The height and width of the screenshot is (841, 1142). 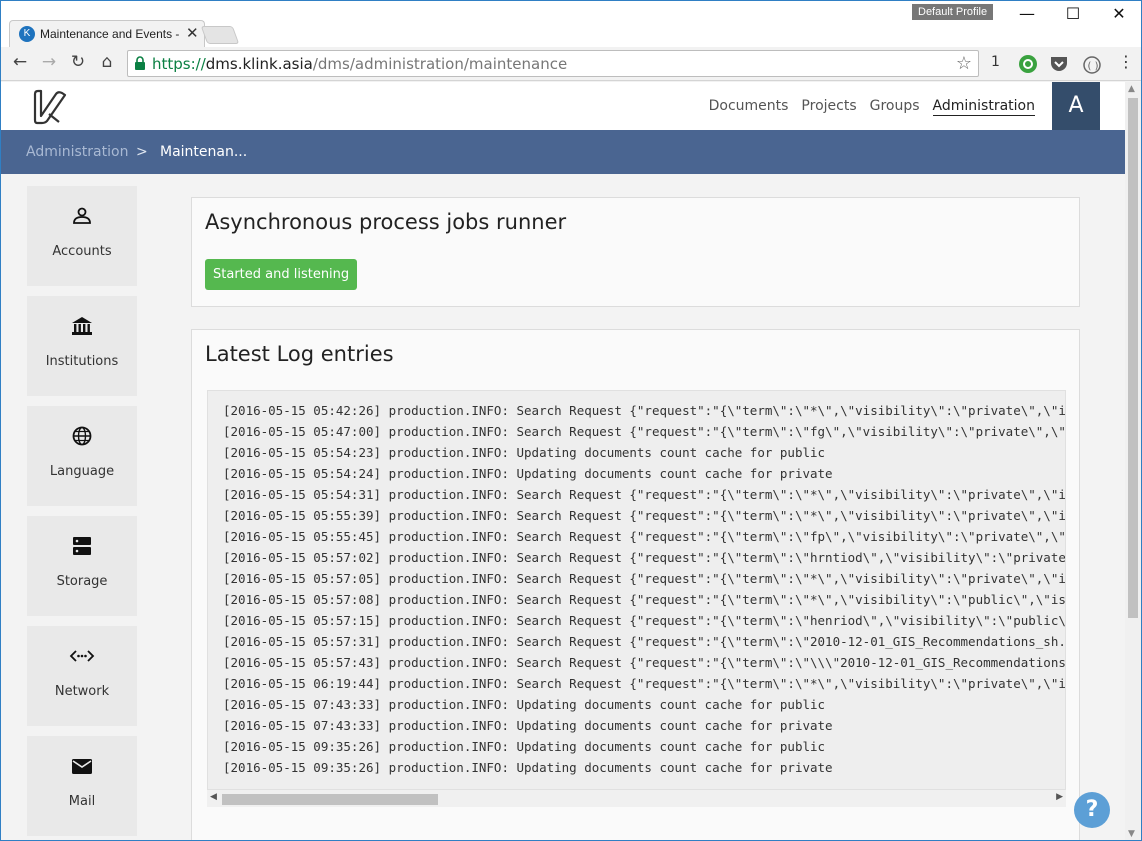 I want to click on jobs-panel-title: Asynchronous process jobs runner, so click(x=386, y=222).